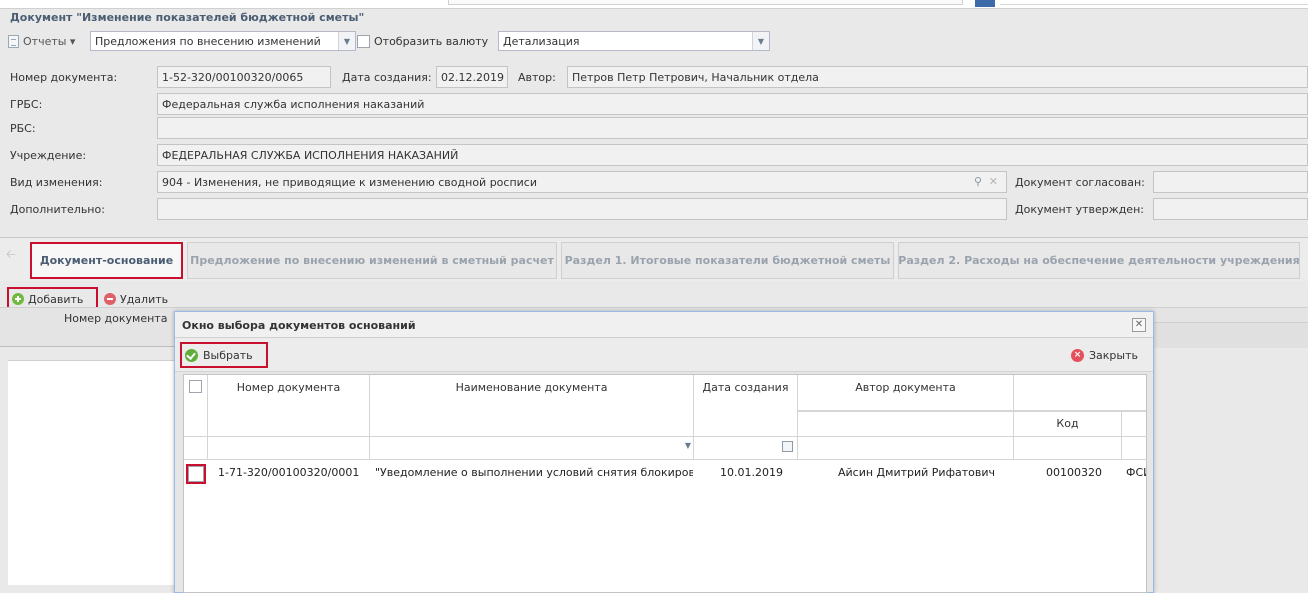 This screenshot has width=1308, height=593. Describe the element at coordinates (634, 41) in the screenshot. I see `detail-select: Детализация ▼` at that location.